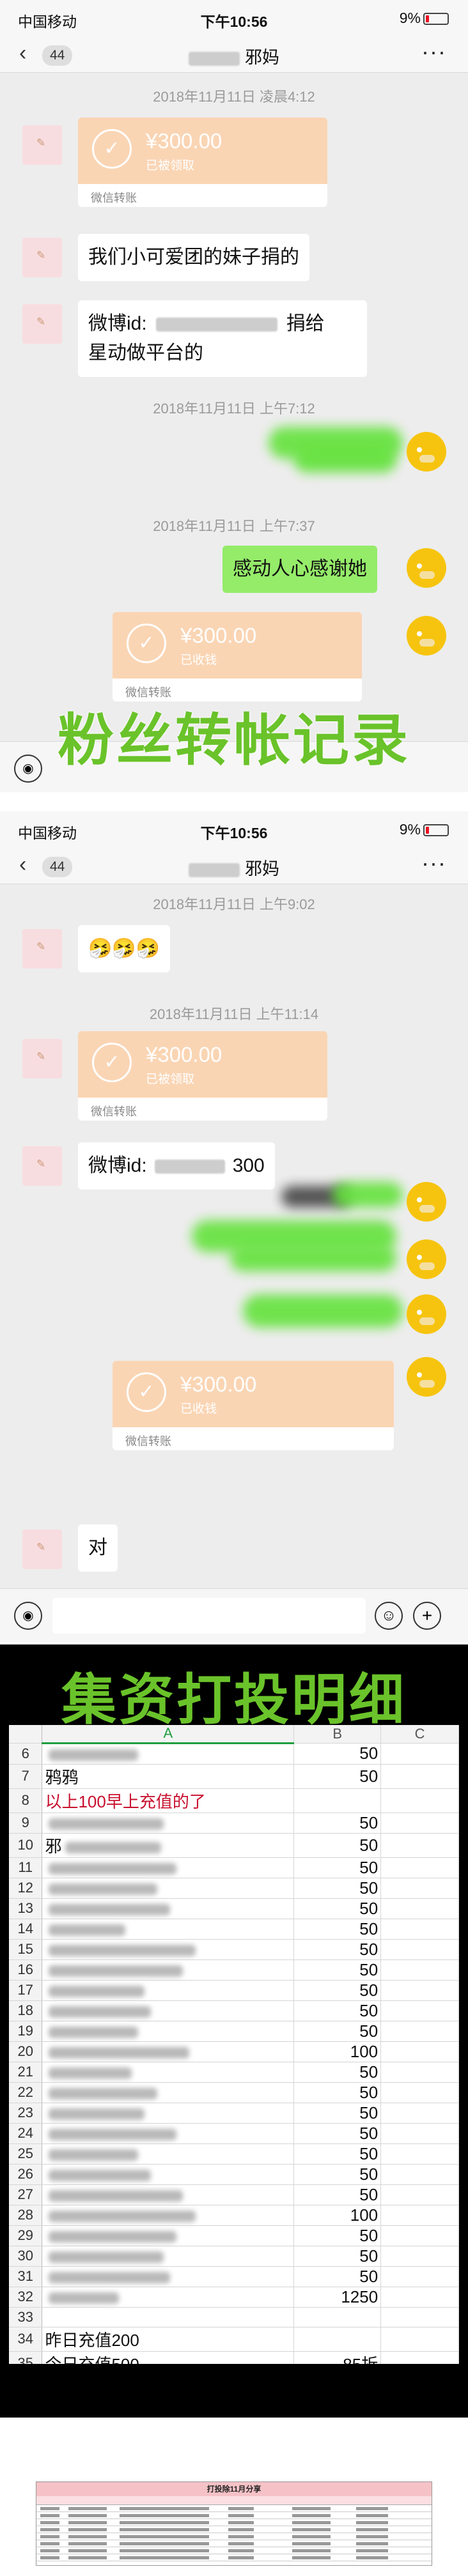  I want to click on emoji-icon: ☺, so click(389, 1616).